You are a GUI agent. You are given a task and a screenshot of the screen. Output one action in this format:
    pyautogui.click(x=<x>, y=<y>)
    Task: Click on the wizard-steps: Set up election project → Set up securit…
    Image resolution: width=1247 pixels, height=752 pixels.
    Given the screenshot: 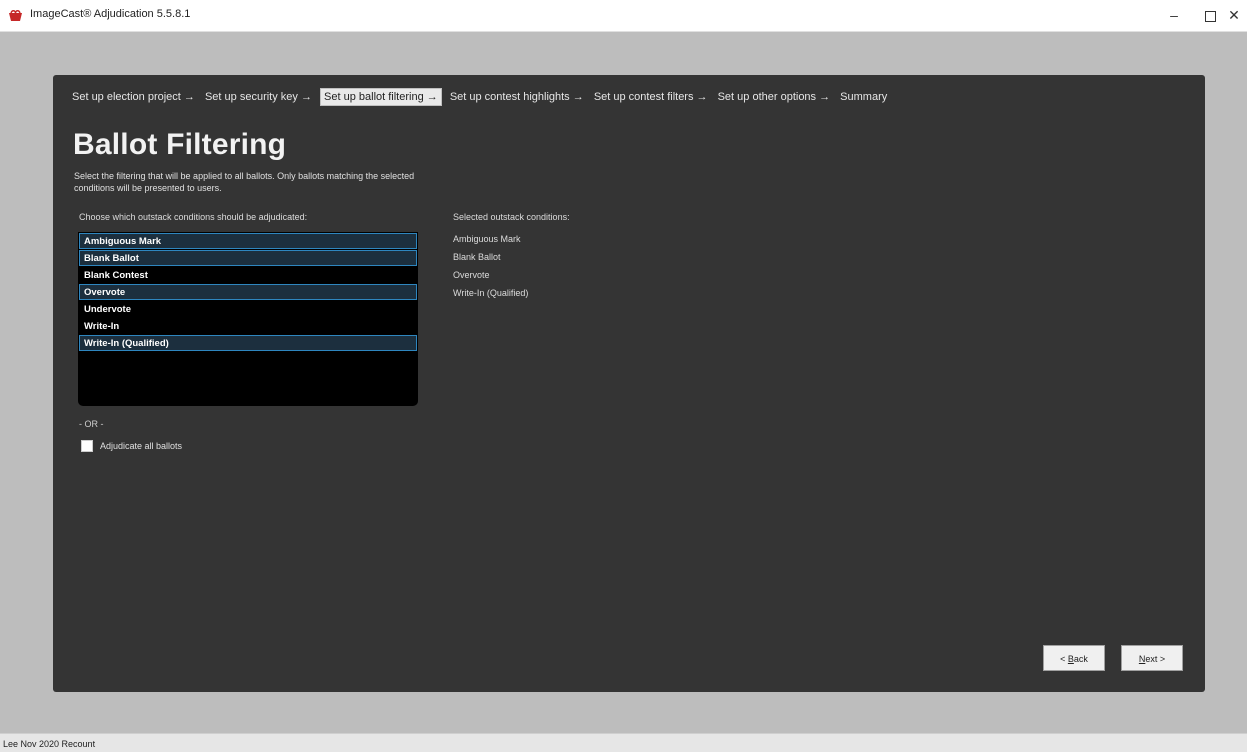 What is the action you would take?
    pyautogui.click(x=481, y=98)
    